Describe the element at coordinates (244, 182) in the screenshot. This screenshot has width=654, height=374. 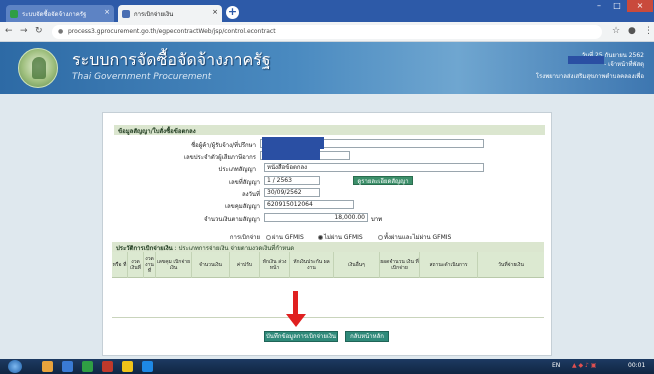
I see `contract-number-label: เลขที่สัญญา` at that location.